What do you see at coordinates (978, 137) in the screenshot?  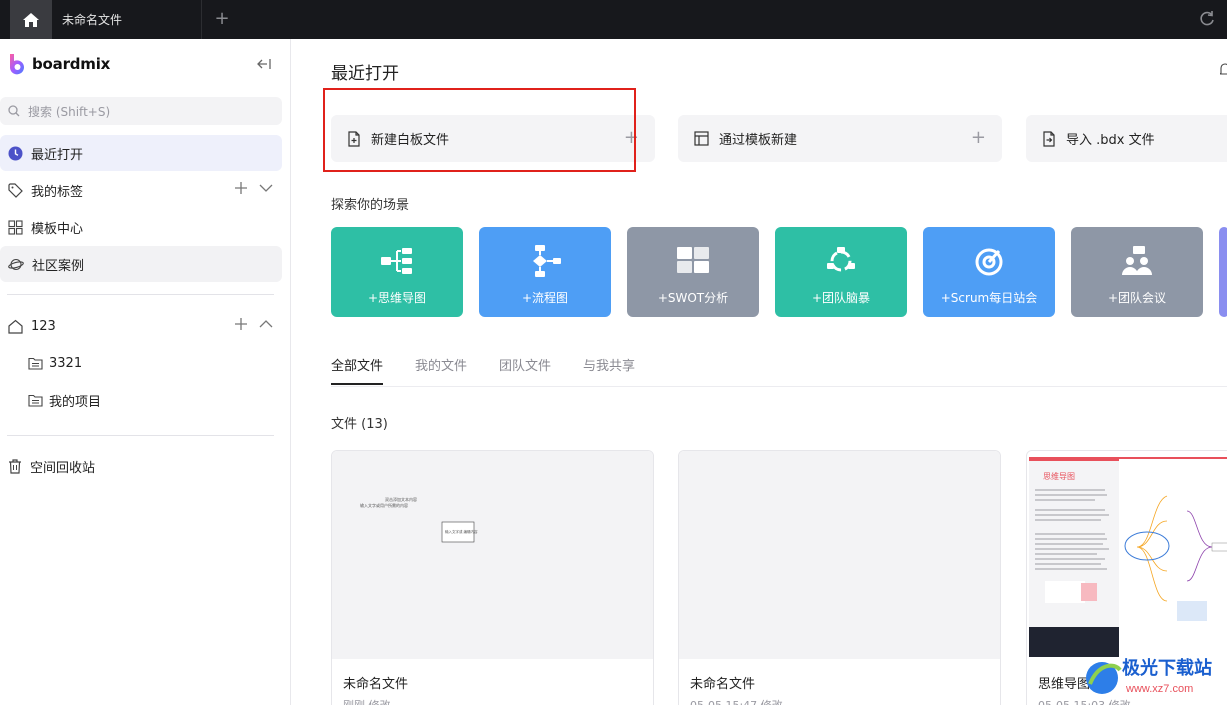 I see `plus-icon: +` at bounding box center [978, 137].